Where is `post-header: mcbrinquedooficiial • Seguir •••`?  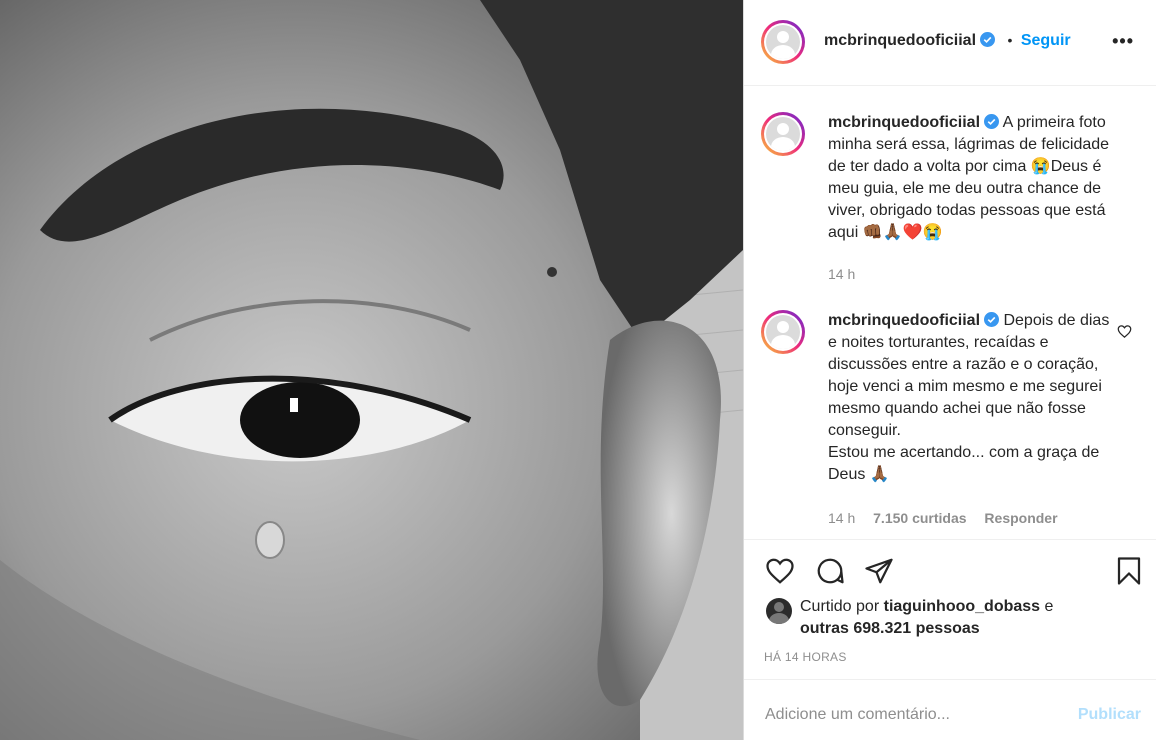 post-header: mcbrinquedooficiial • Seguir ••• is located at coordinates (950, 43).